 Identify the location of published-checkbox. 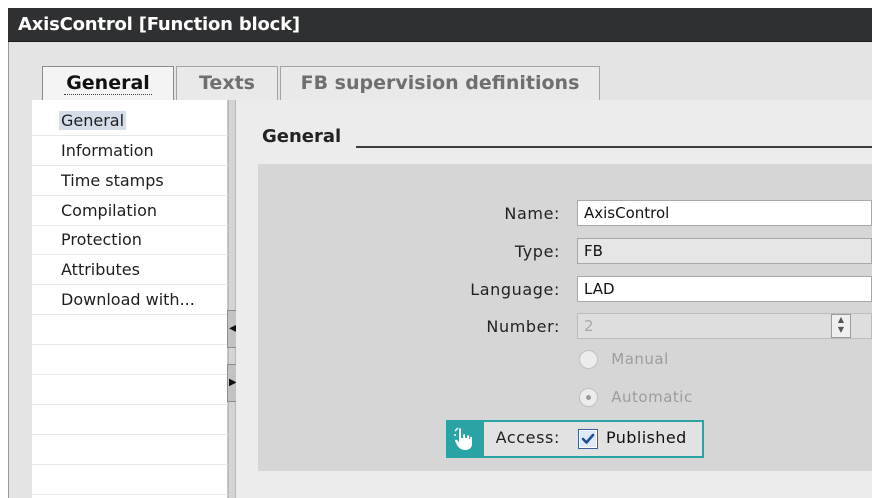
(588, 439).